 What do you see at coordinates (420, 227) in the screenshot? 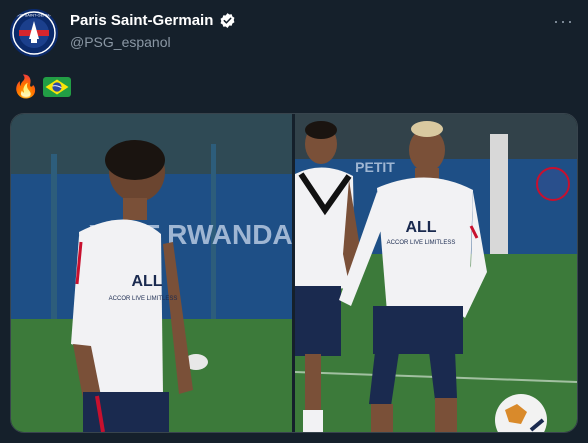
I see `right-shirt-text: ALL` at bounding box center [420, 227].